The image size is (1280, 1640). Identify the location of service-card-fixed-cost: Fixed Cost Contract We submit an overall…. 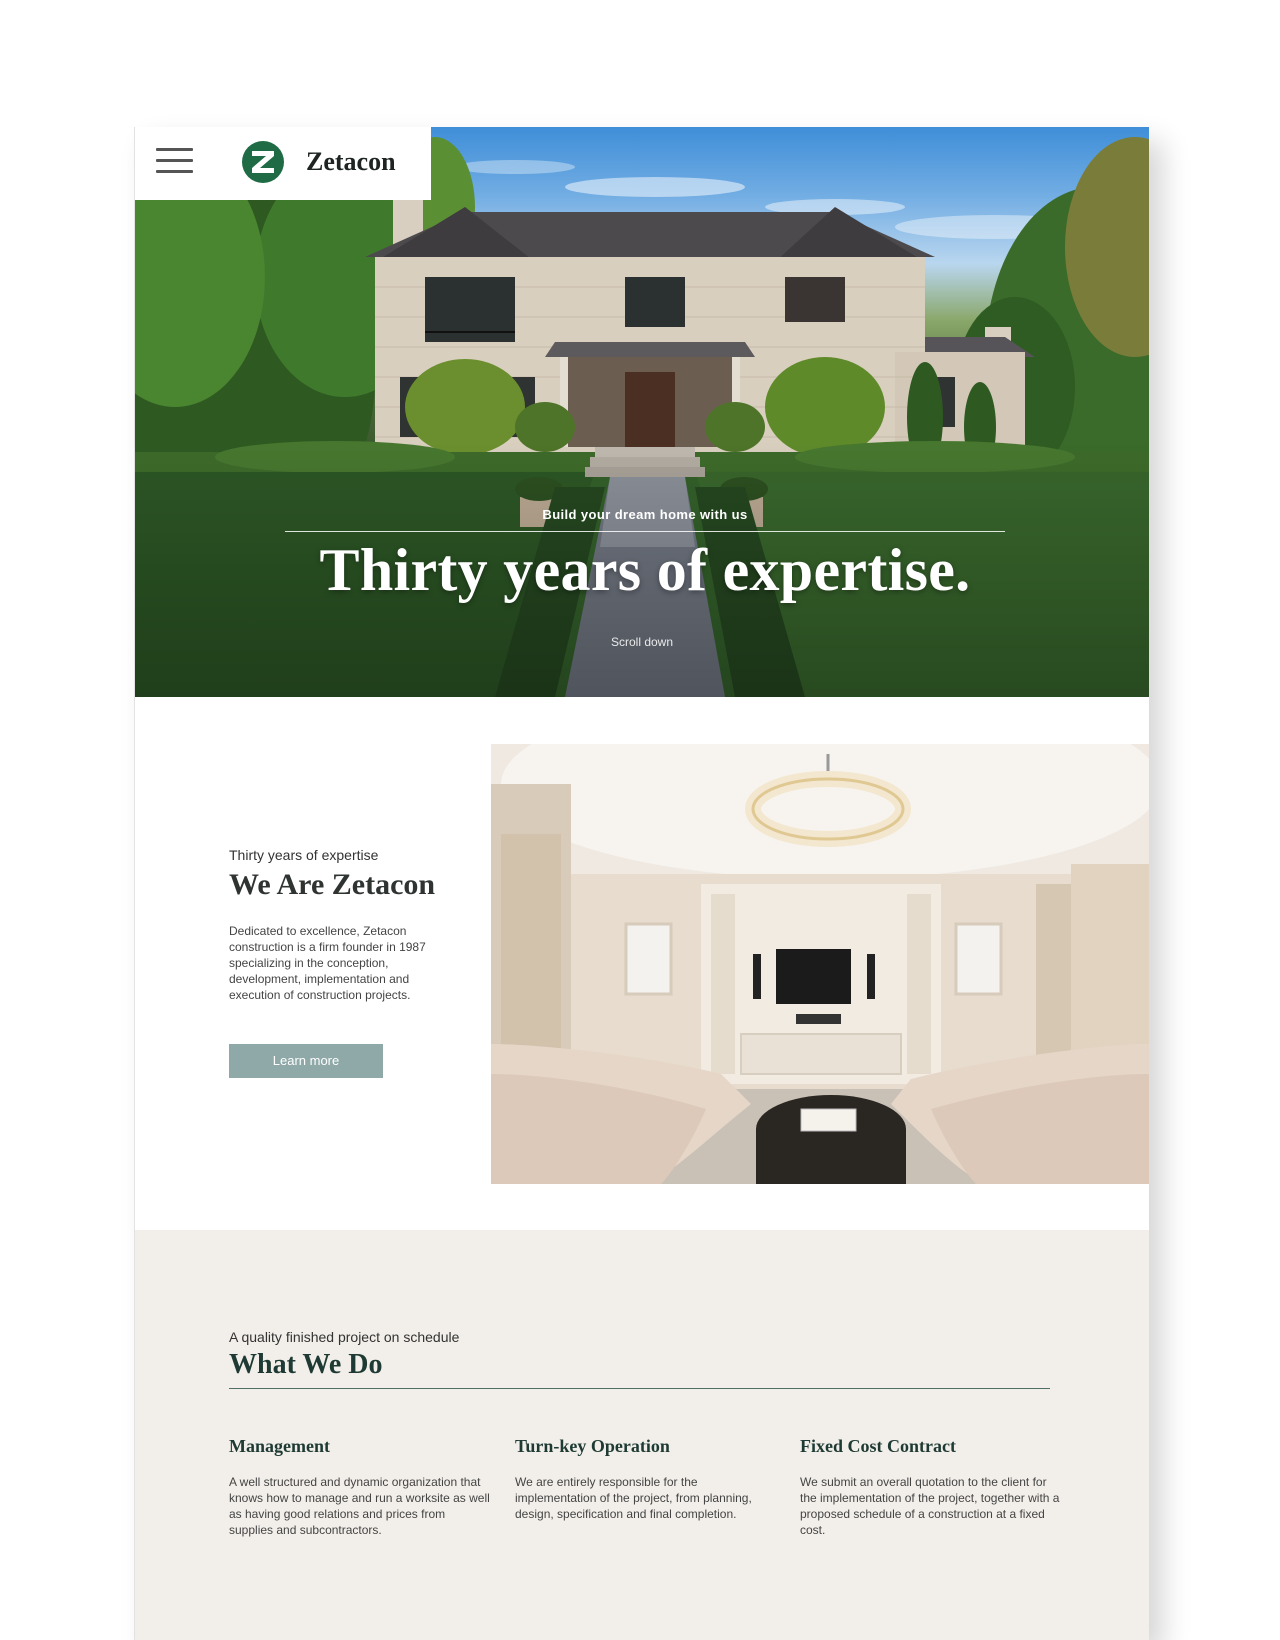
(931, 1487).